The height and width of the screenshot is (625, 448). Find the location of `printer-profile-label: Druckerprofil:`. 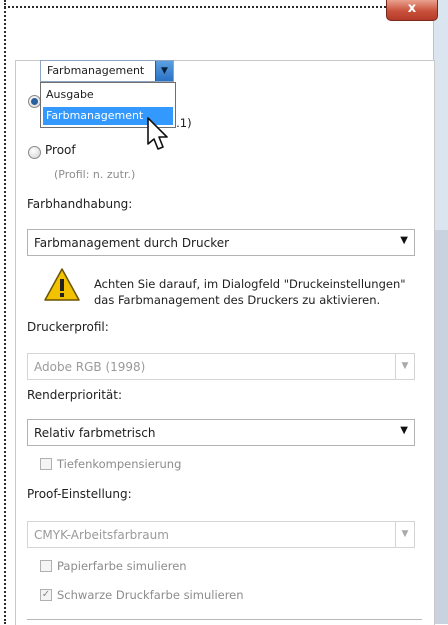

printer-profile-label: Druckerprofil: is located at coordinates (68, 327).